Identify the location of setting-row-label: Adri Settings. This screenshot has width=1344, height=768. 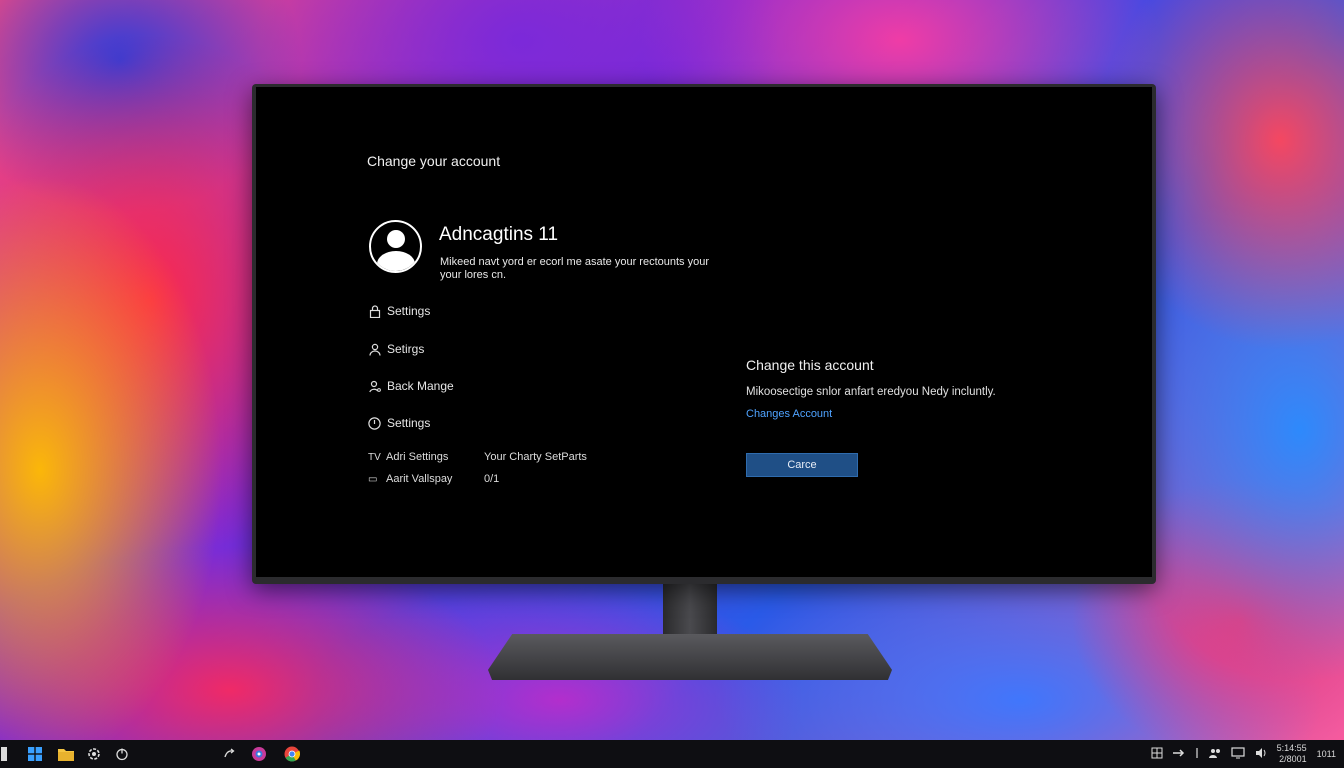
(417, 457).